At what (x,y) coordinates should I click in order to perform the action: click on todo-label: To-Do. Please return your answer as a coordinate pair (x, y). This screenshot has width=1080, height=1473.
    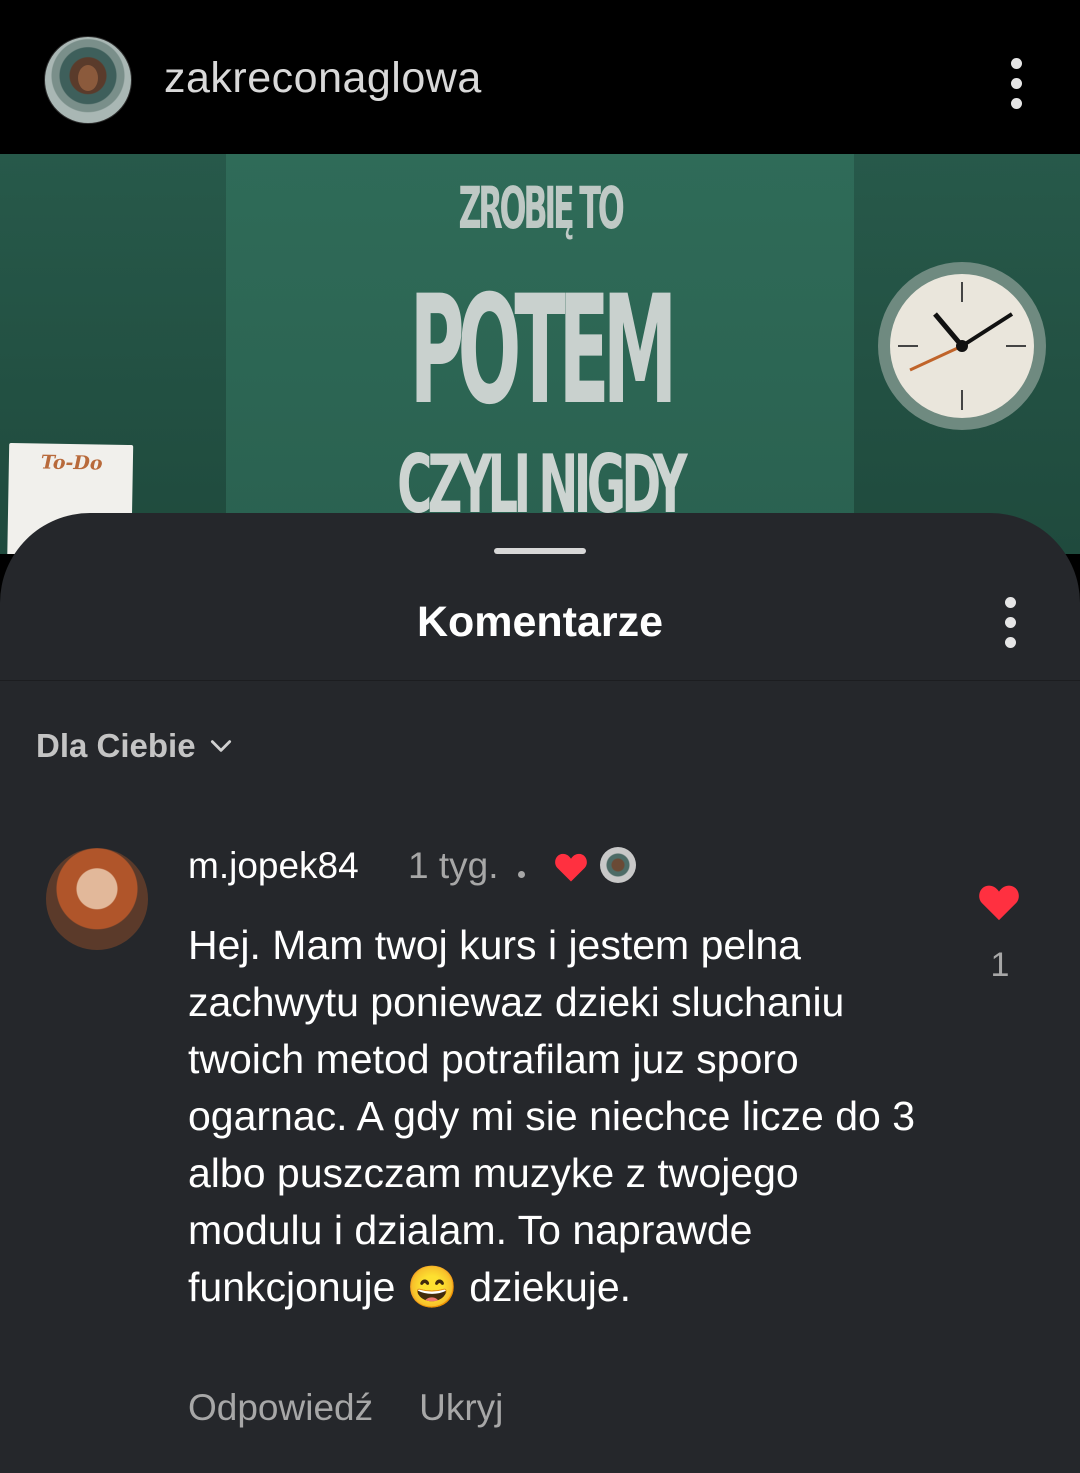
    Looking at the image, I should click on (71, 463).